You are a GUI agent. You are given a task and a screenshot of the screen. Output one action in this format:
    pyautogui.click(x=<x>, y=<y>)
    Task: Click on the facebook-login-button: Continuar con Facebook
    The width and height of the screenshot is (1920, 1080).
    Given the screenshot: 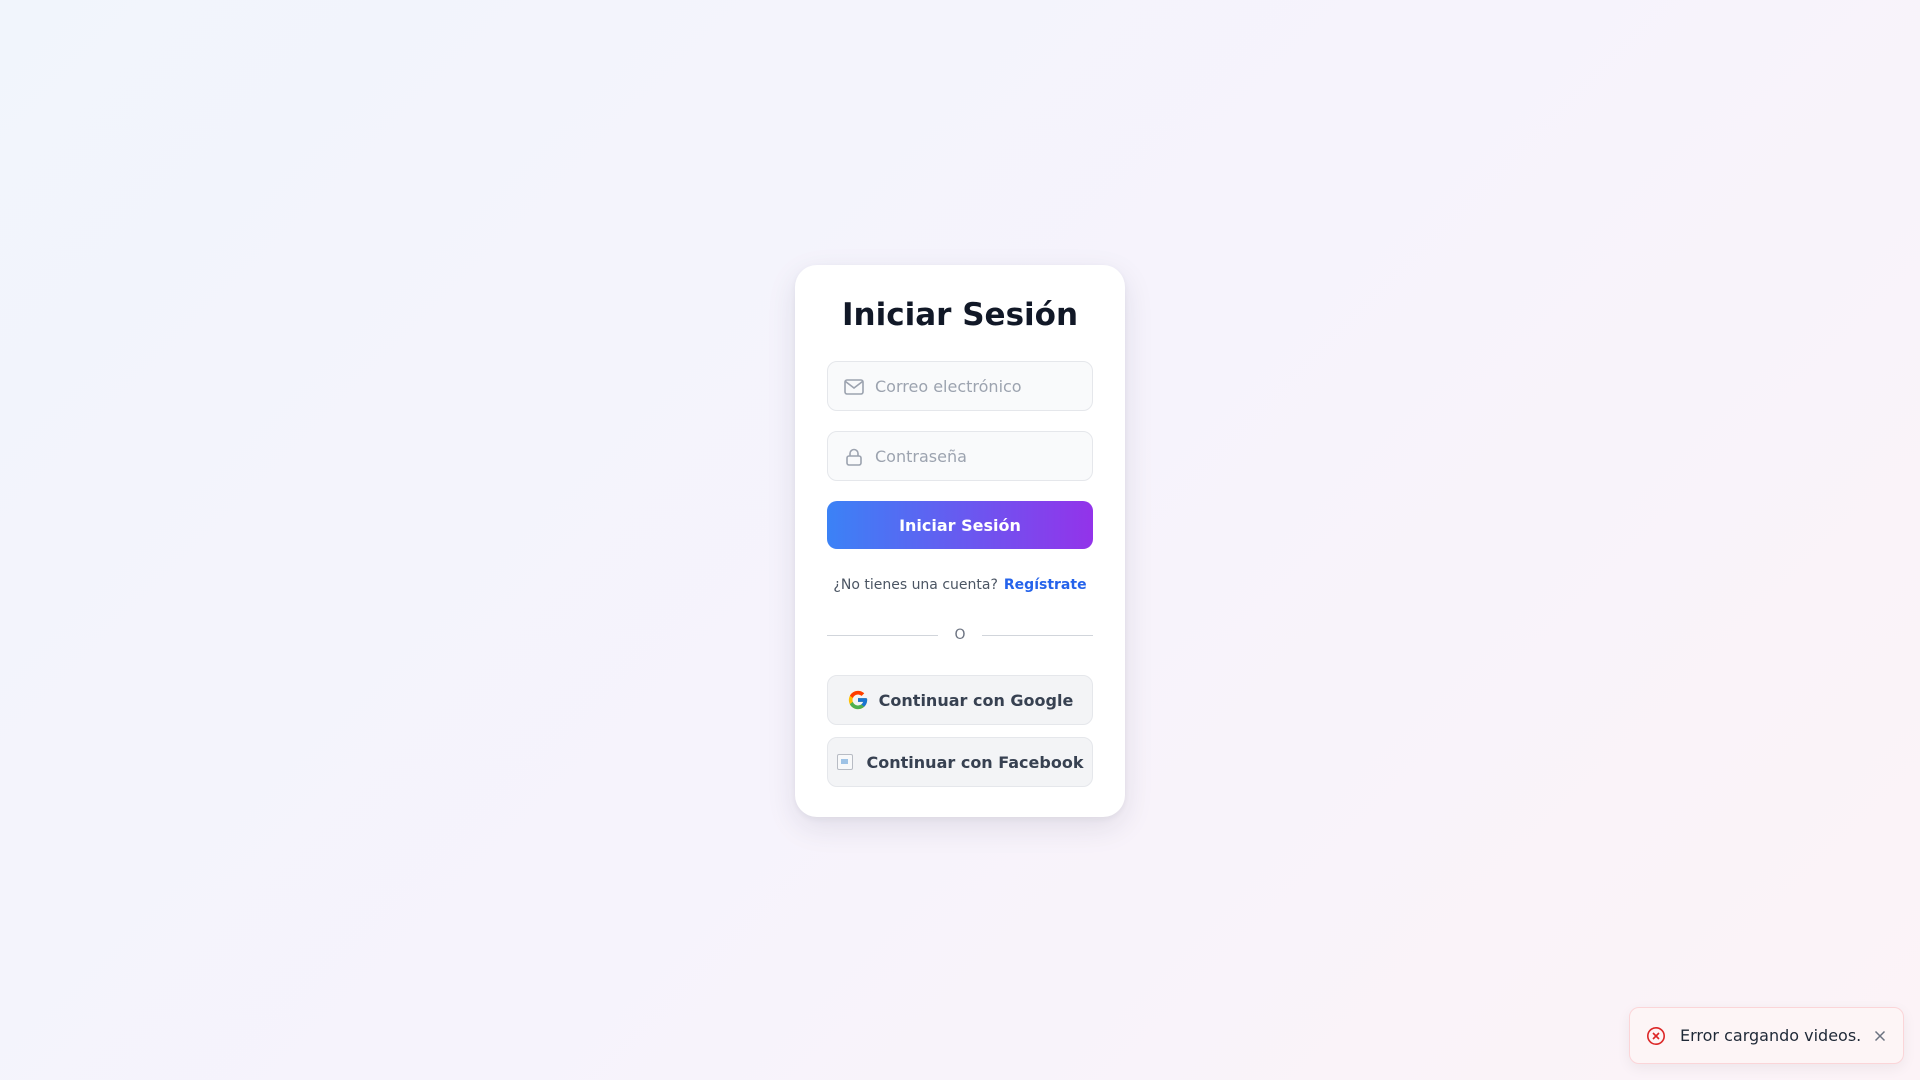 What is the action you would take?
    pyautogui.click(x=960, y=762)
    